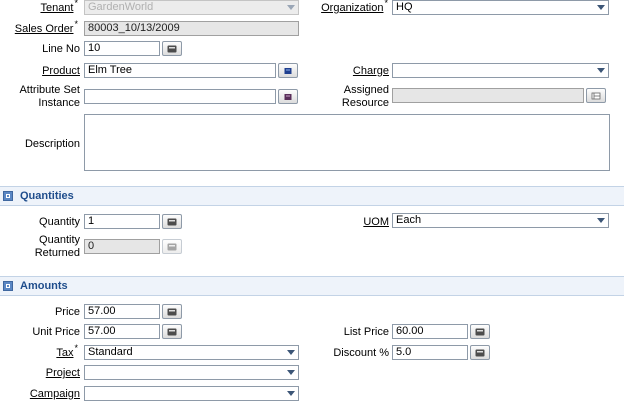  I want to click on quantity-returned-field: 0, so click(122, 246).